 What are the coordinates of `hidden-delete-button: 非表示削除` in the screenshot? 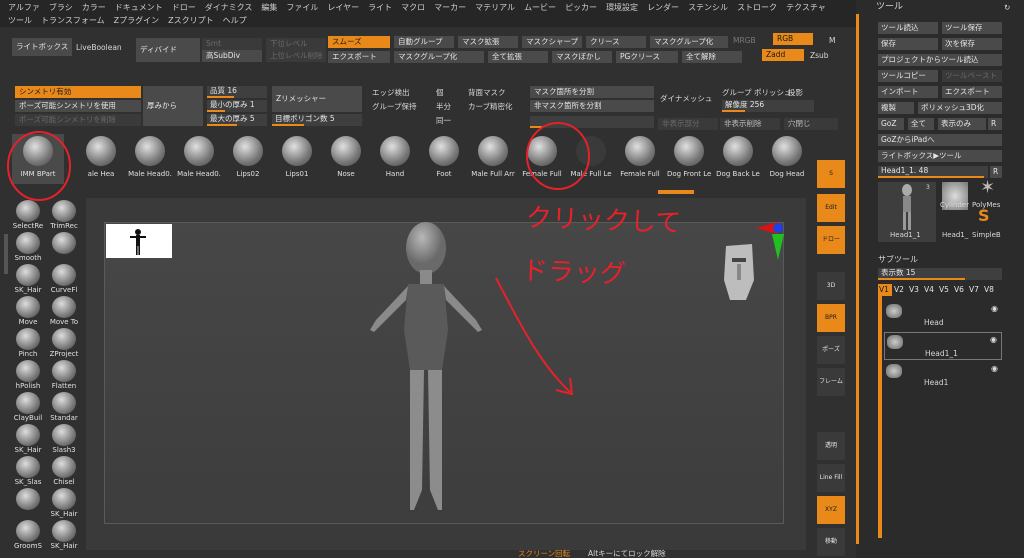 It's located at (750, 124).